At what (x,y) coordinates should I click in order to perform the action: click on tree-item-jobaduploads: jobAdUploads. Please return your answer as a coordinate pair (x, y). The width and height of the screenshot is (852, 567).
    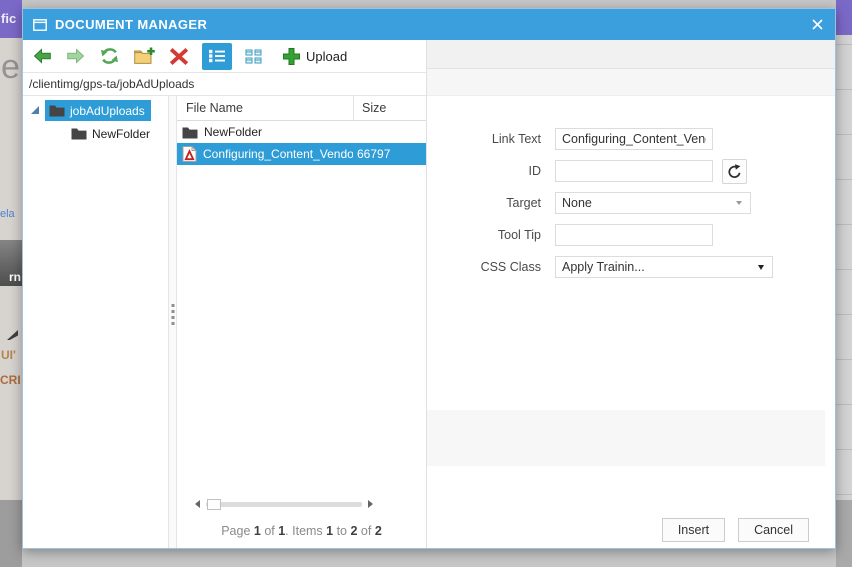
    Looking at the image, I should click on (98, 110).